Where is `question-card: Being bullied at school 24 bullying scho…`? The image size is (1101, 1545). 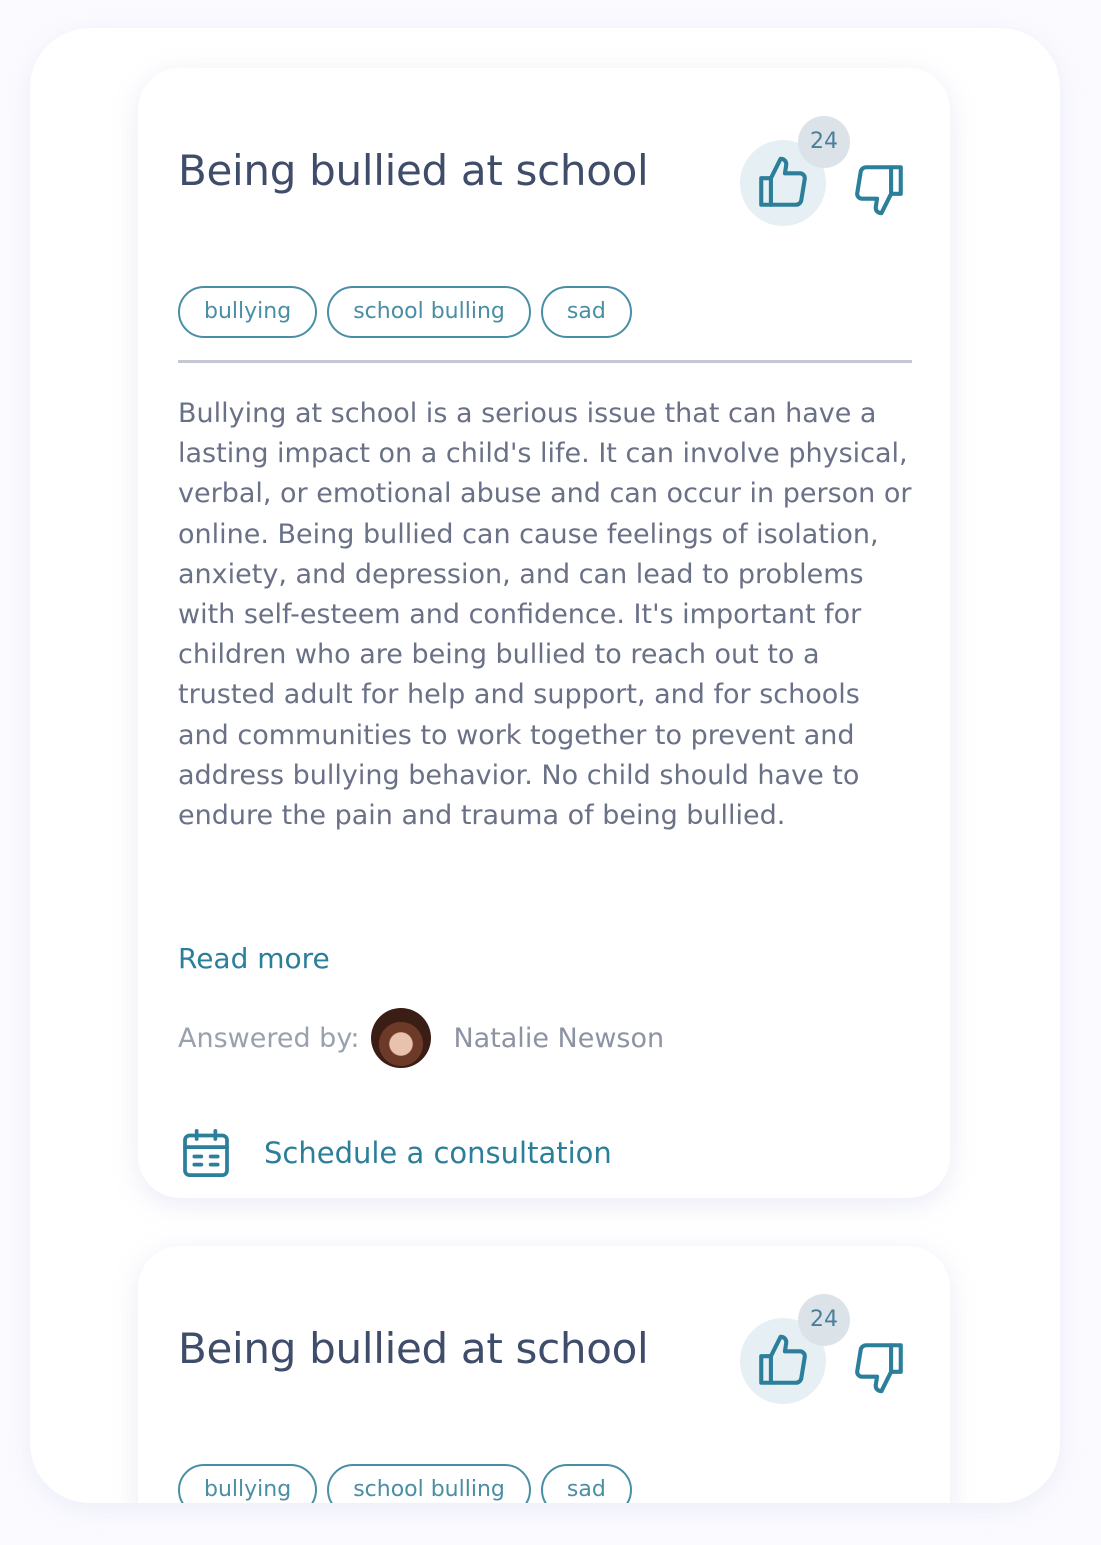
question-card: Being bullied at school 24 bullying scho… is located at coordinates (544, 1374).